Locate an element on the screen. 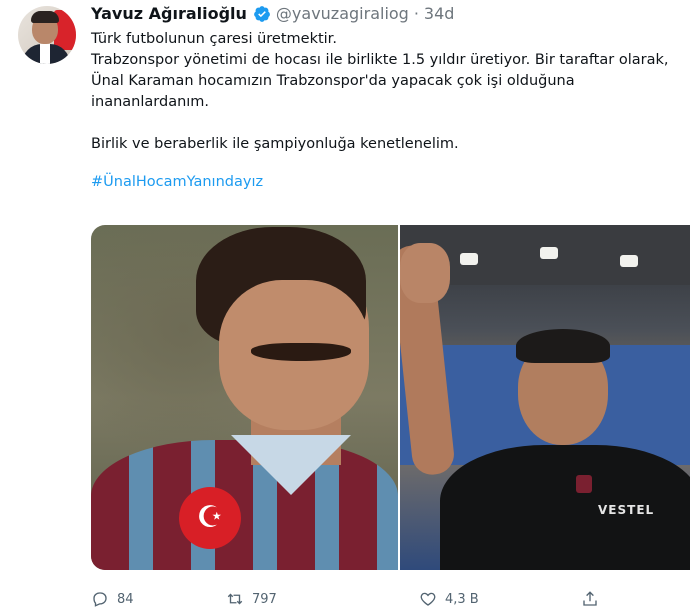 This screenshot has width=690, height=610. share-icon is located at coordinates (590, 598).